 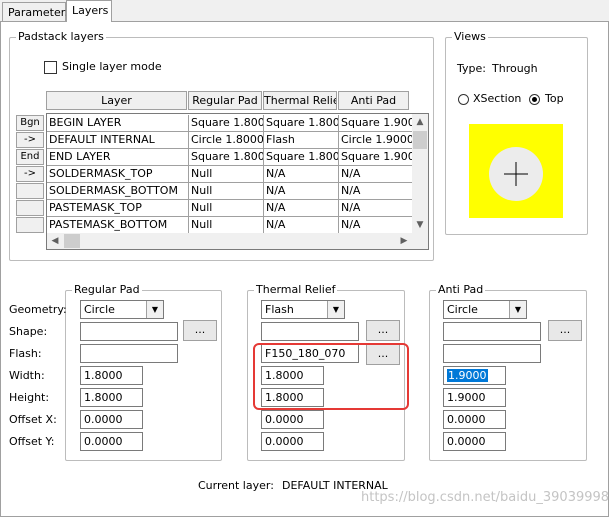 I want to click on regular-pad-offset-x-field: 0.0000, so click(x=111, y=419).